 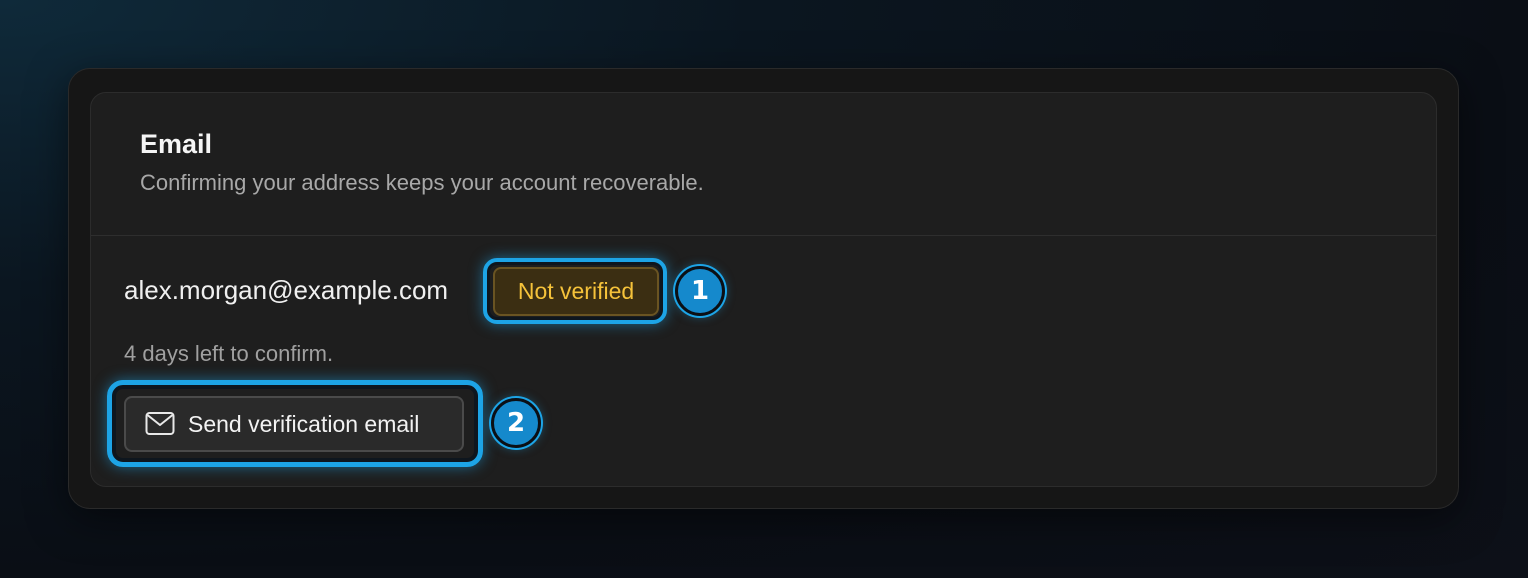 I want to click on callout-marker-1: 1, so click(x=700, y=291).